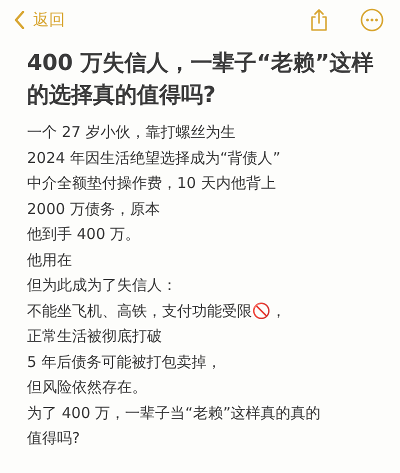 The width and height of the screenshot is (400, 473). Describe the element at coordinates (95, 336) in the screenshot. I see `note-text-line: 正常生活被彻底打破` at that location.